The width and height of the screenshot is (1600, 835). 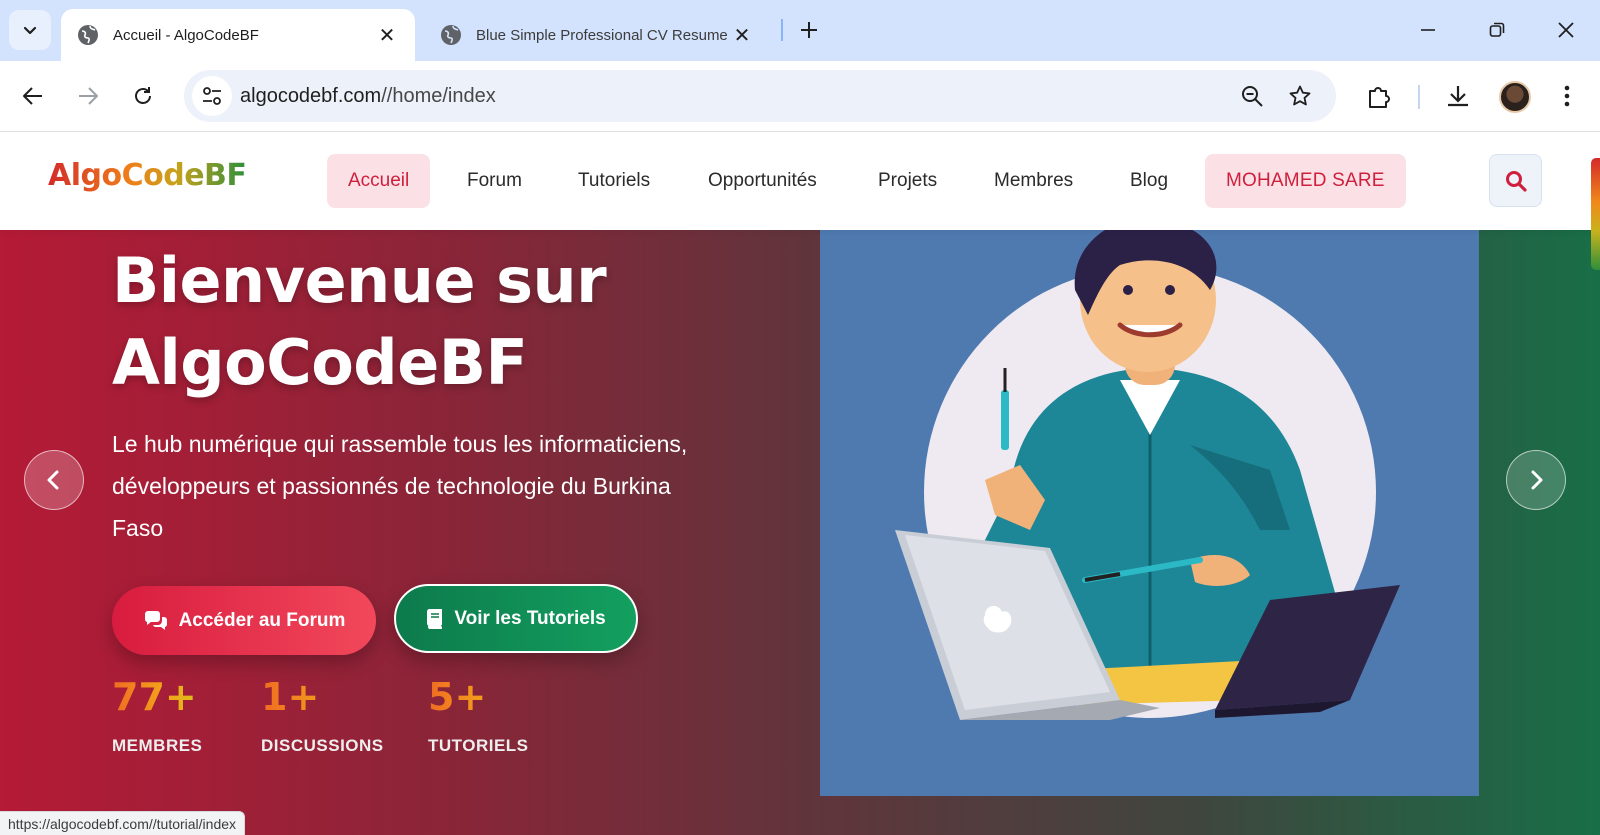 I want to click on nav-blog: Blog, so click(x=1149, y=181).